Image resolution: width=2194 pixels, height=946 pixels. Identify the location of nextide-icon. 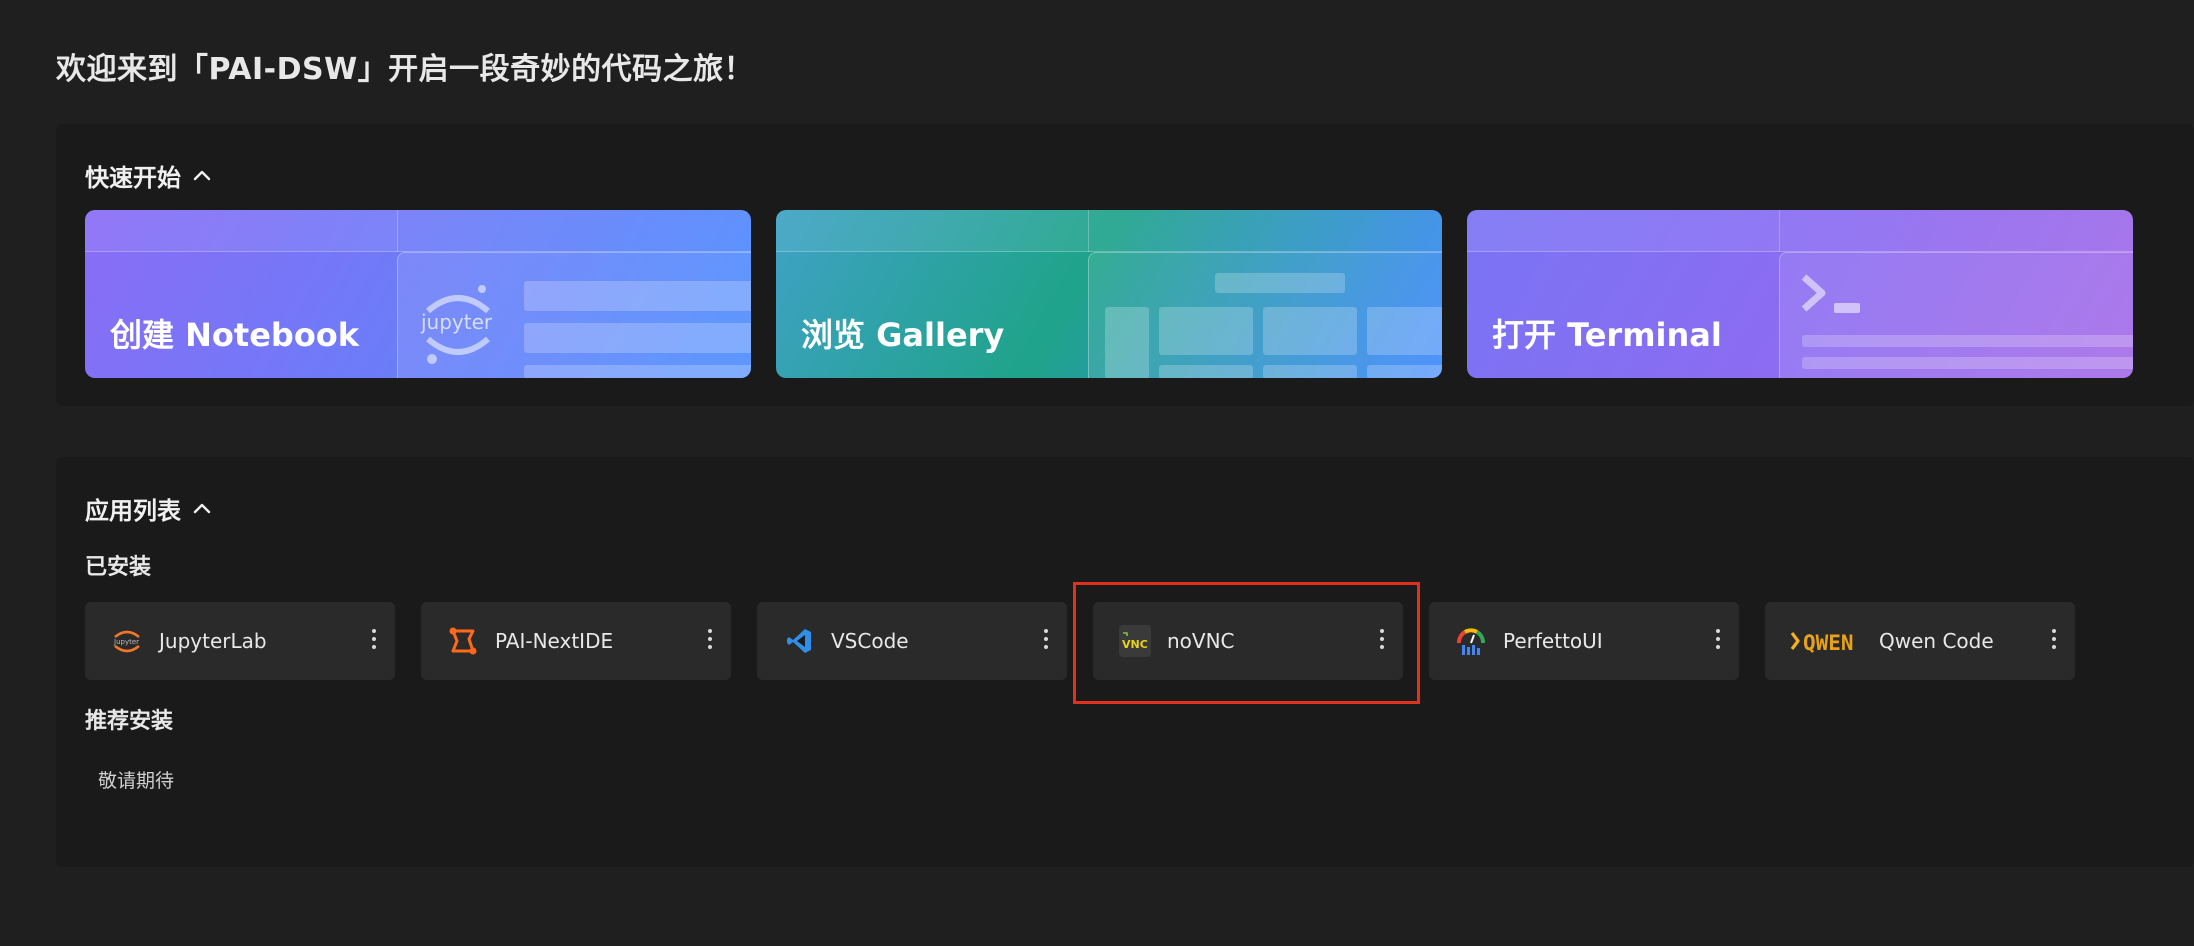
(463, 641).